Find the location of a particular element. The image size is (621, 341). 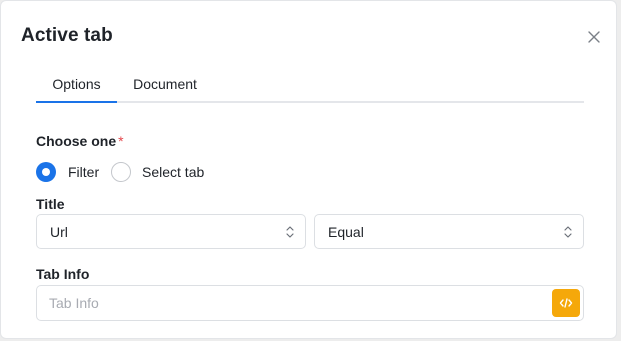

title-label: Title is located at coordinates (50, 204).